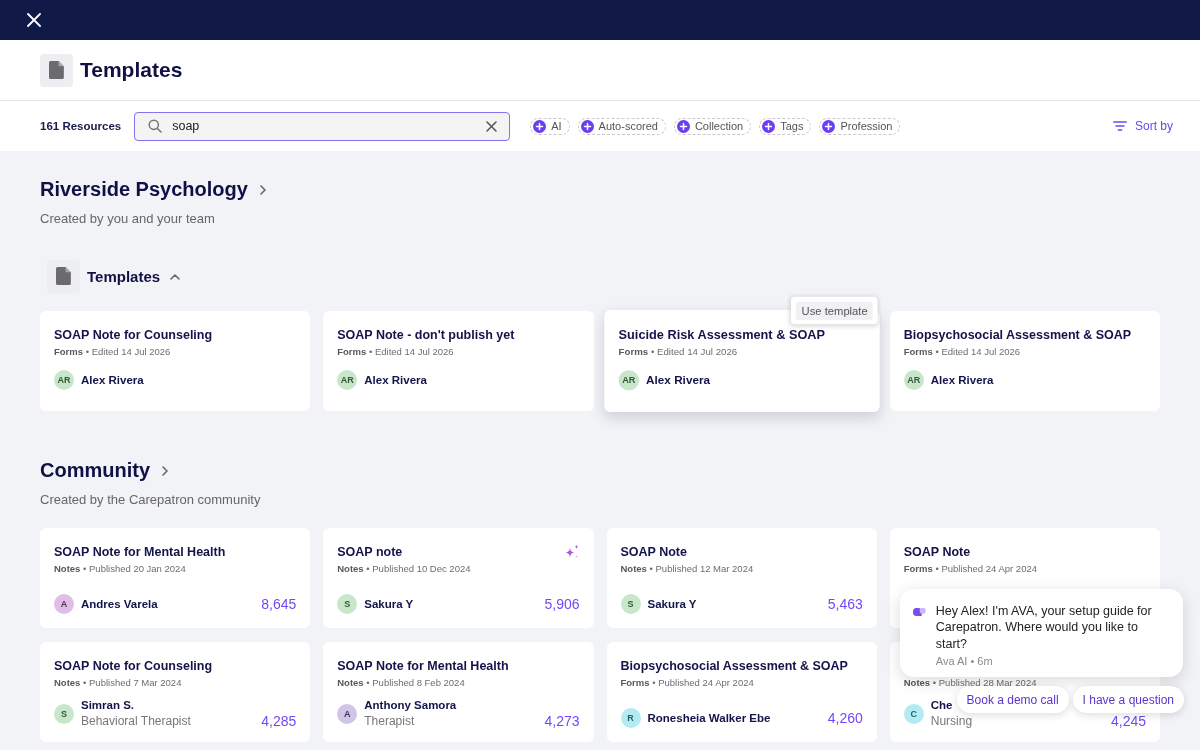 The image size is (1200, 750). I want to click on author-role: Therapist, so click(390, 721).